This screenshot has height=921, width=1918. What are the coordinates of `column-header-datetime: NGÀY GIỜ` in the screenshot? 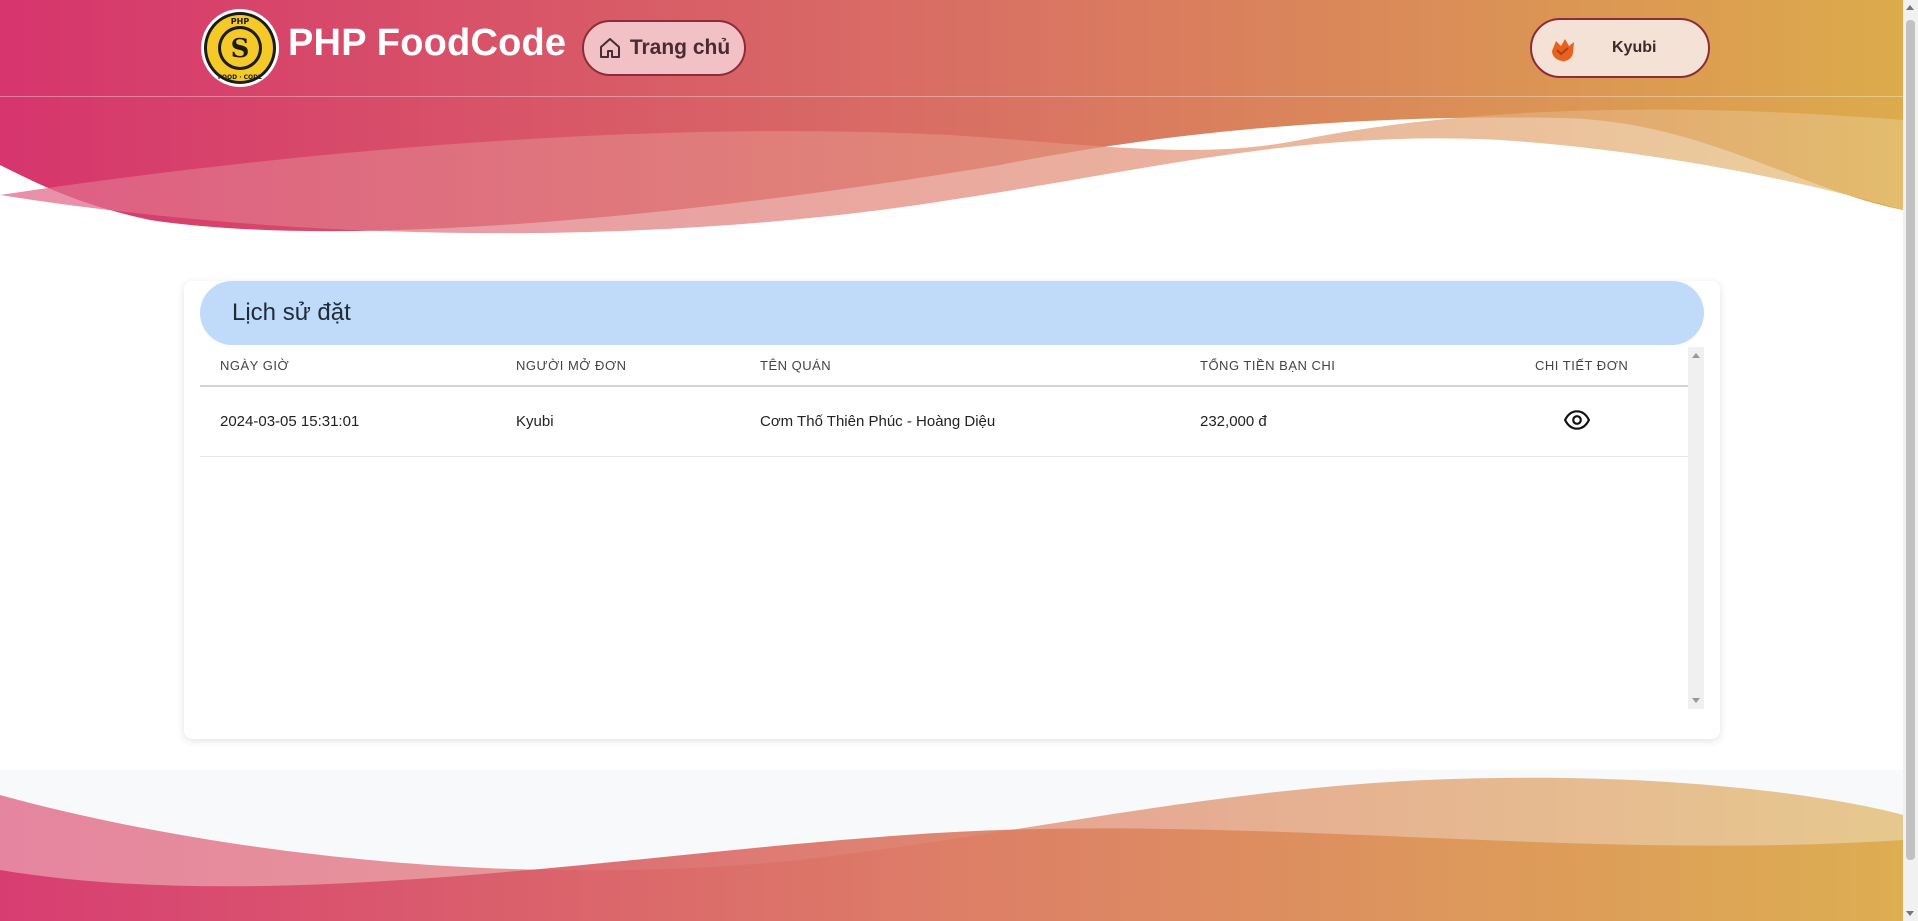 It's located at (255, 365).